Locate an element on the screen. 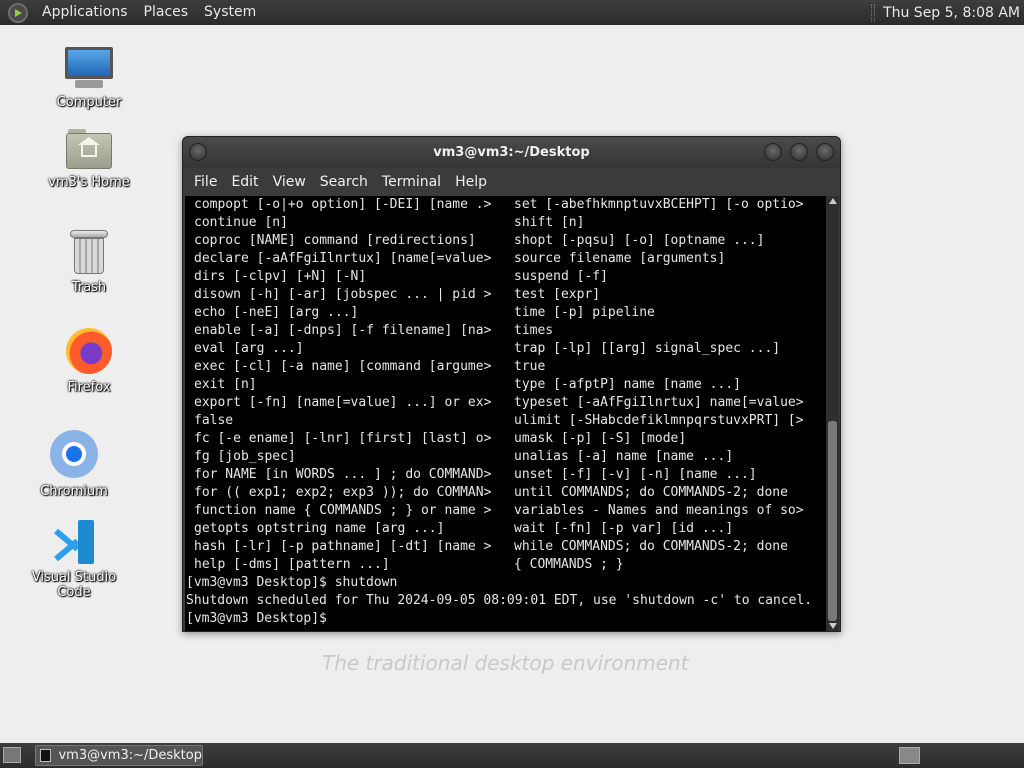 The image size is (1024, 768). help-entry-right: shift [n] is located at coordinates (549, 222).